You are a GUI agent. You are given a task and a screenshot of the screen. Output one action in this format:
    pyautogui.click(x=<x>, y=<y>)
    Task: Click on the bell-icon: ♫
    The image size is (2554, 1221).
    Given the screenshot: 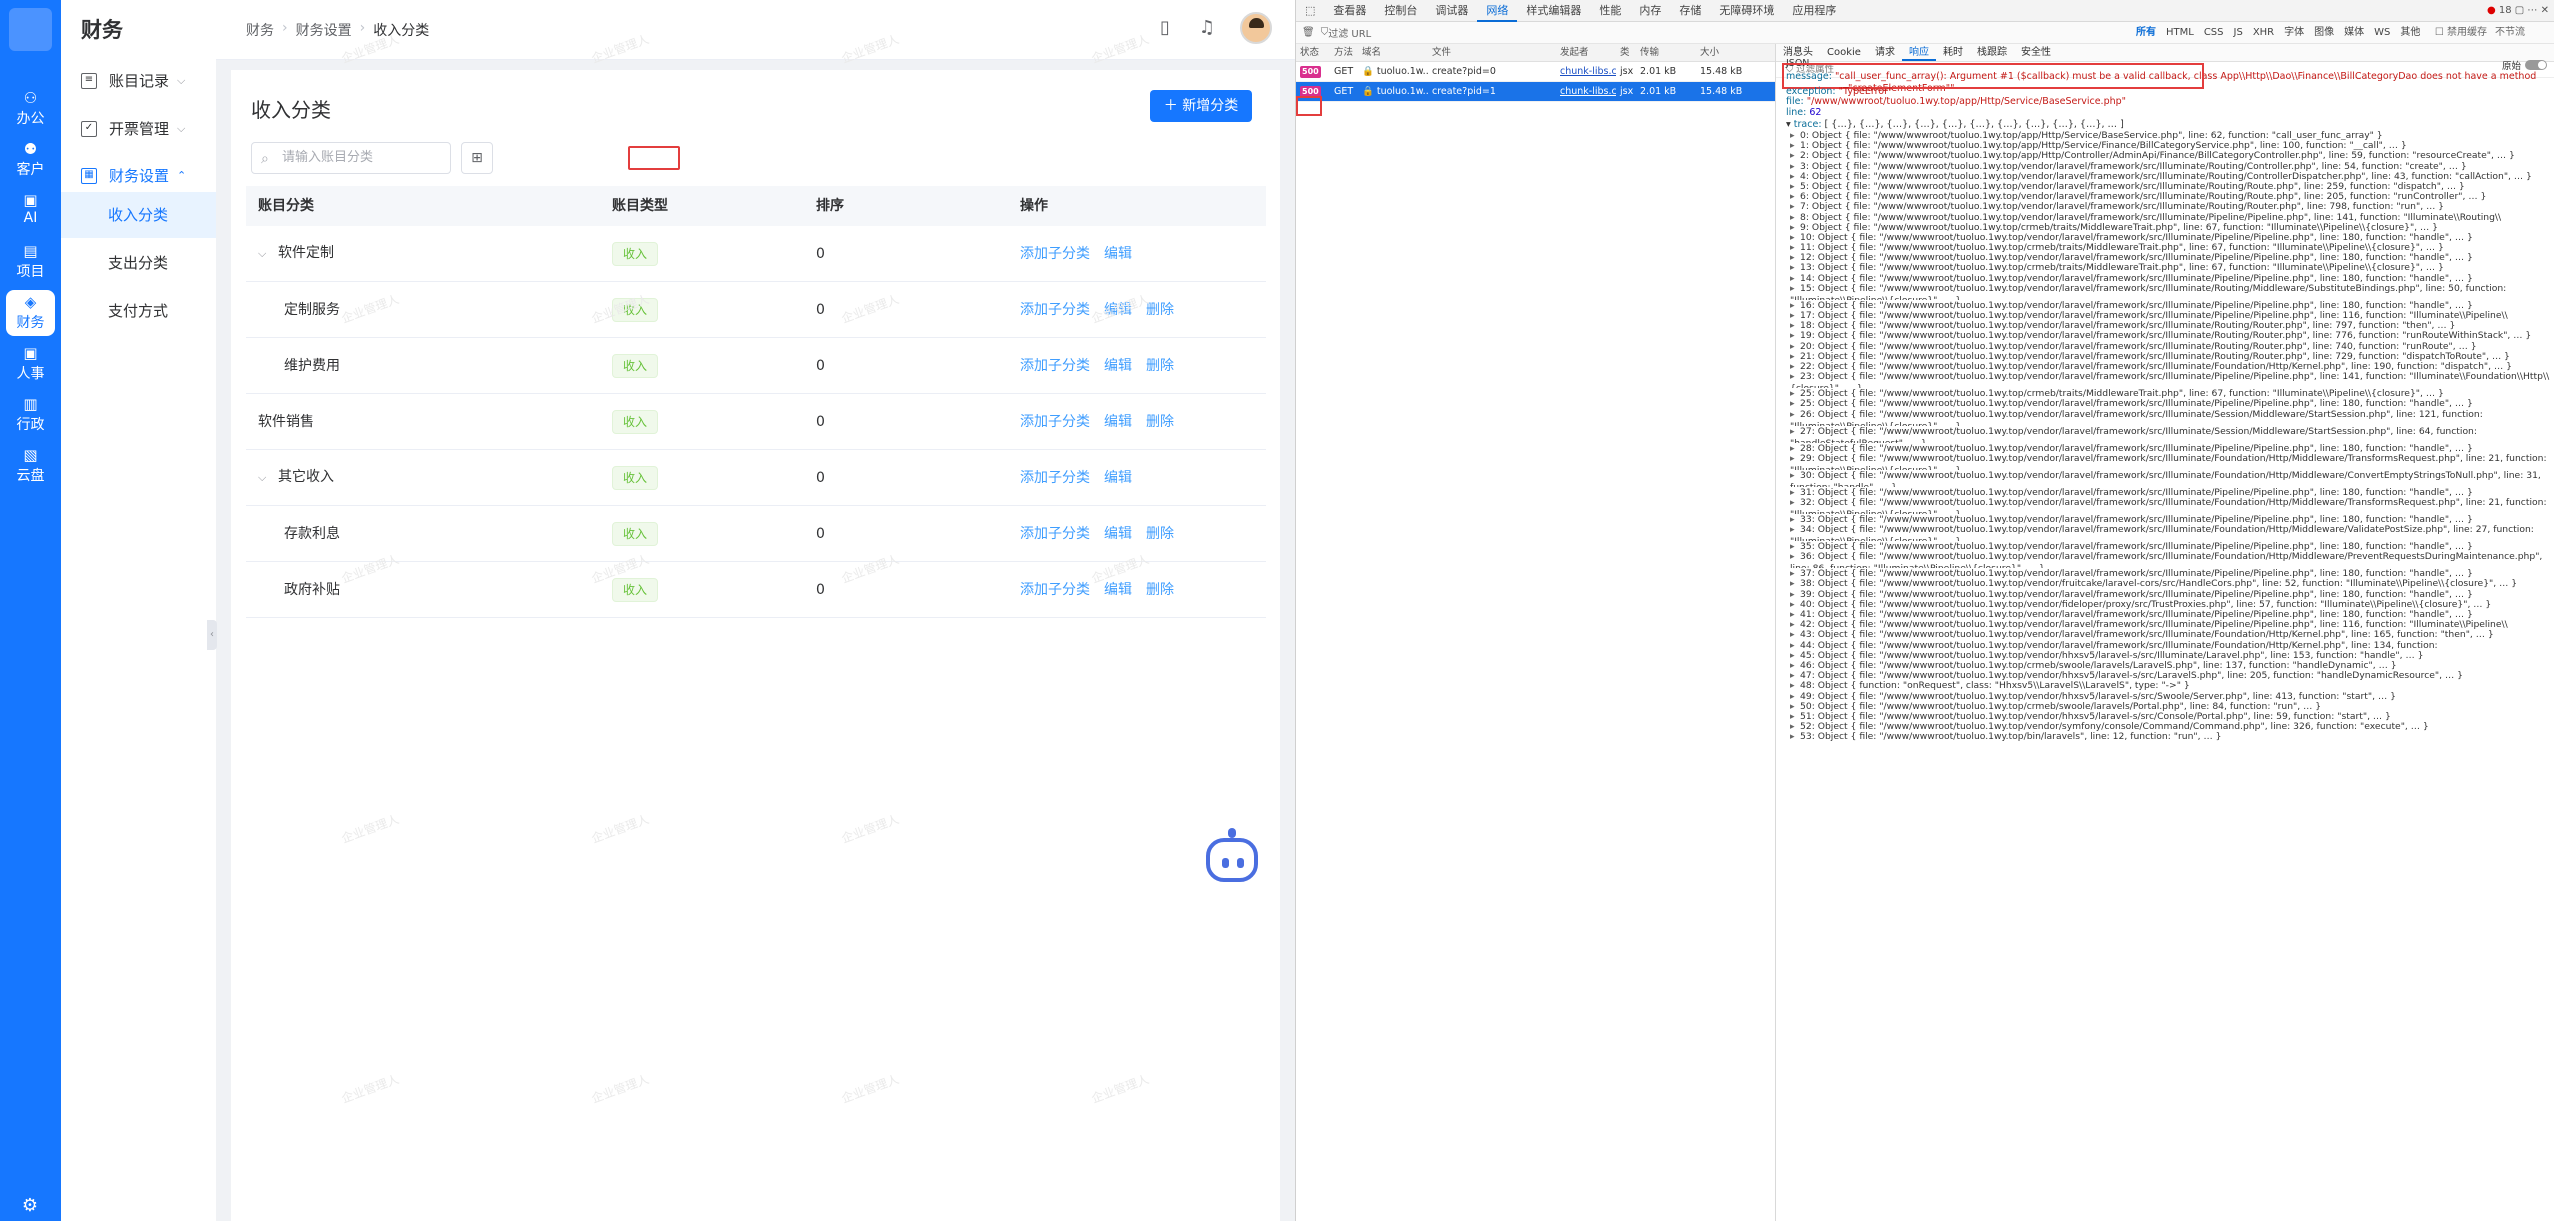 What is the action you would take?
    pyautogui.click(x=1207, y=28)
    